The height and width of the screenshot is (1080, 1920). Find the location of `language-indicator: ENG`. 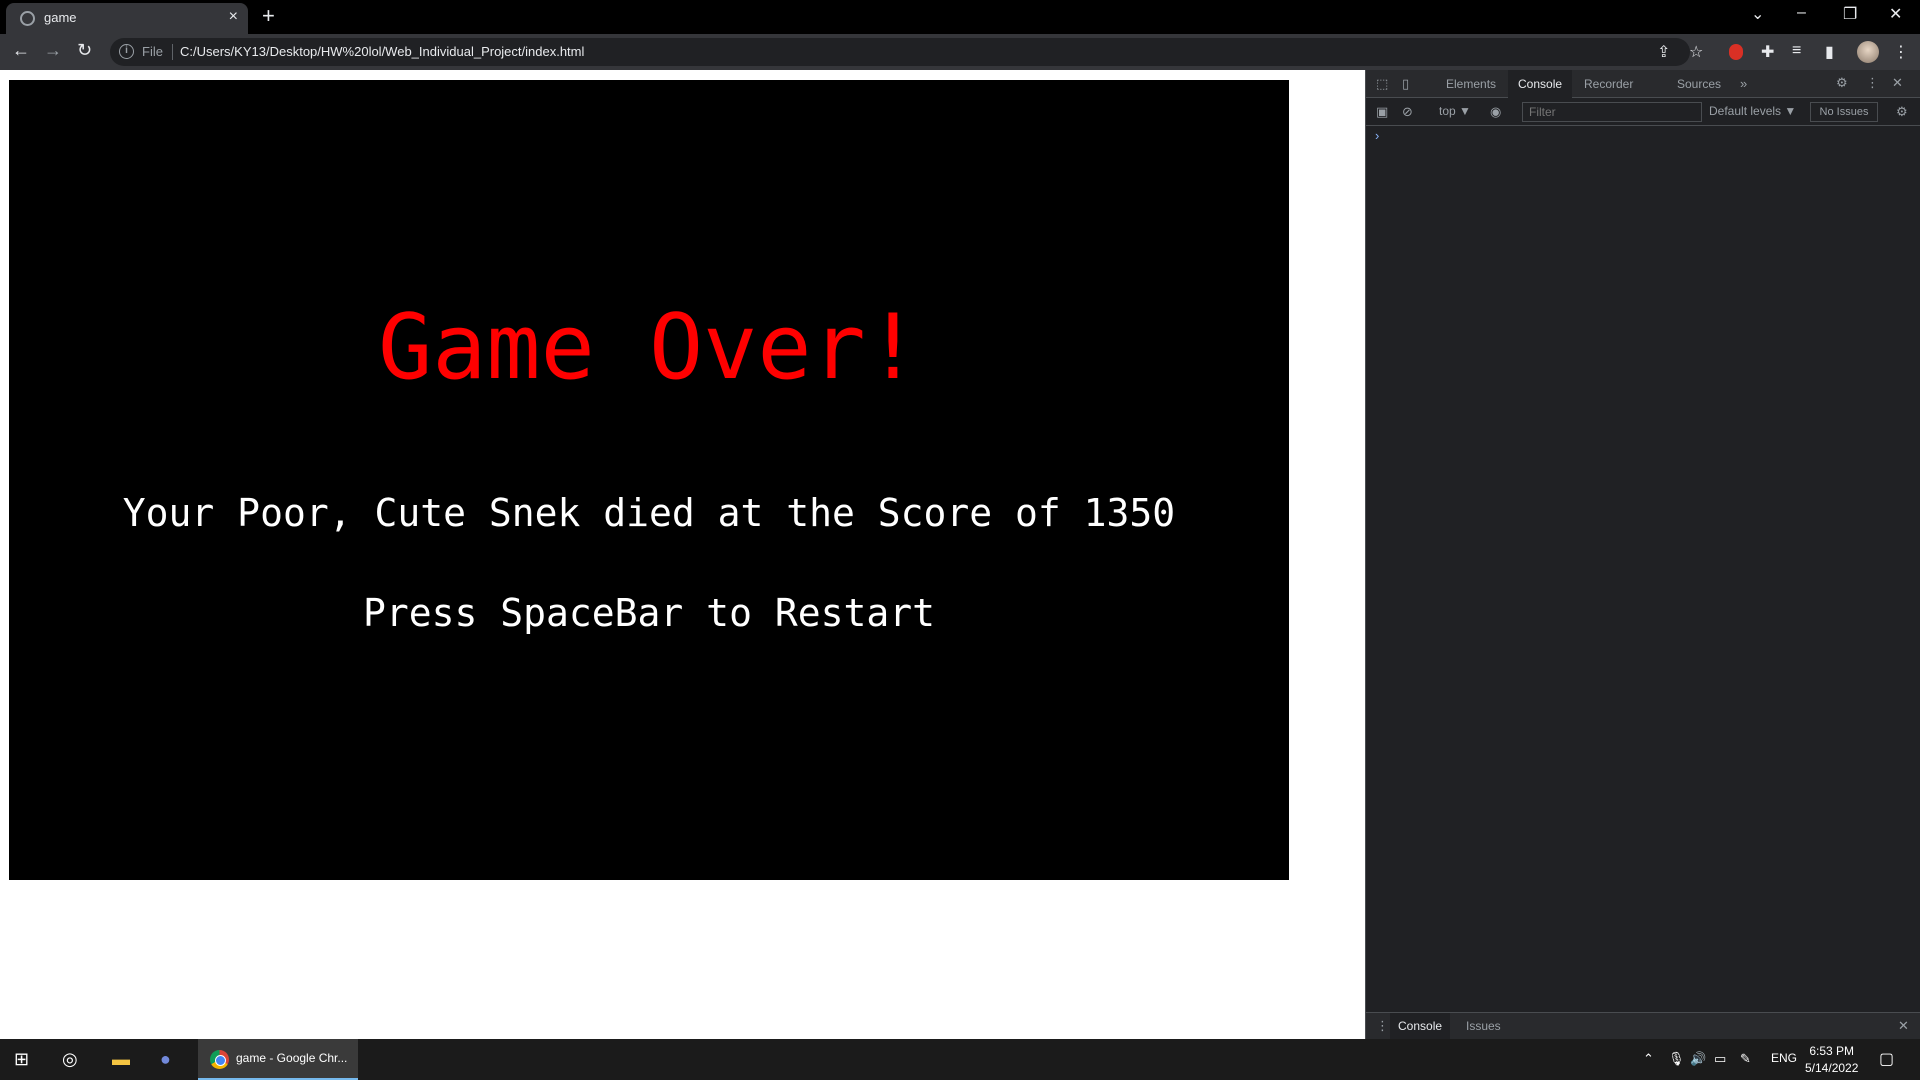

language-indicator: ENG is located at coordinates (1784, 1058).